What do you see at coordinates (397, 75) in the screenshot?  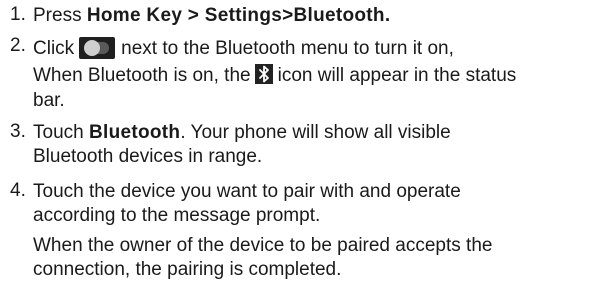 I see `step-2-line-2-suffix: icon will appear in the status` at bounding box center [397, 75].